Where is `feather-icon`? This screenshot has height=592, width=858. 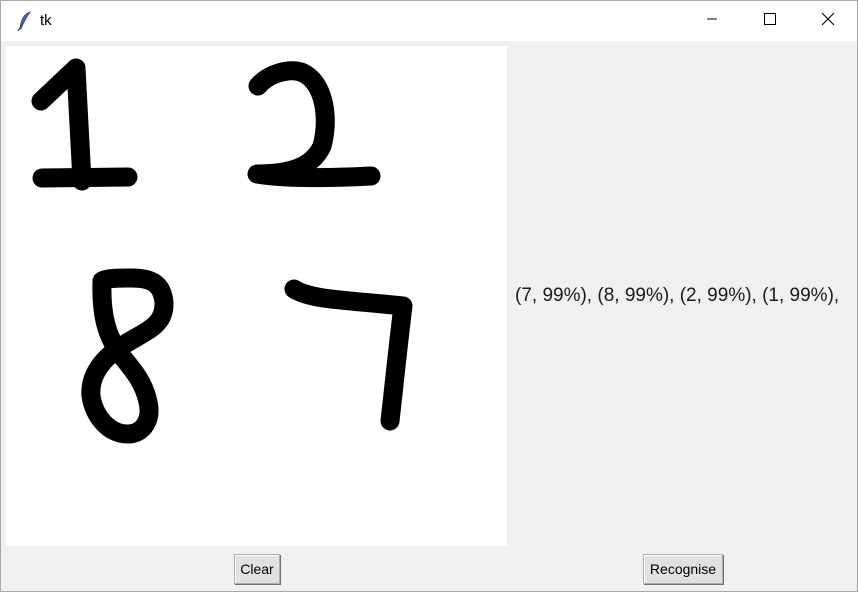
feather-icon is located at coordinates (25, 21).